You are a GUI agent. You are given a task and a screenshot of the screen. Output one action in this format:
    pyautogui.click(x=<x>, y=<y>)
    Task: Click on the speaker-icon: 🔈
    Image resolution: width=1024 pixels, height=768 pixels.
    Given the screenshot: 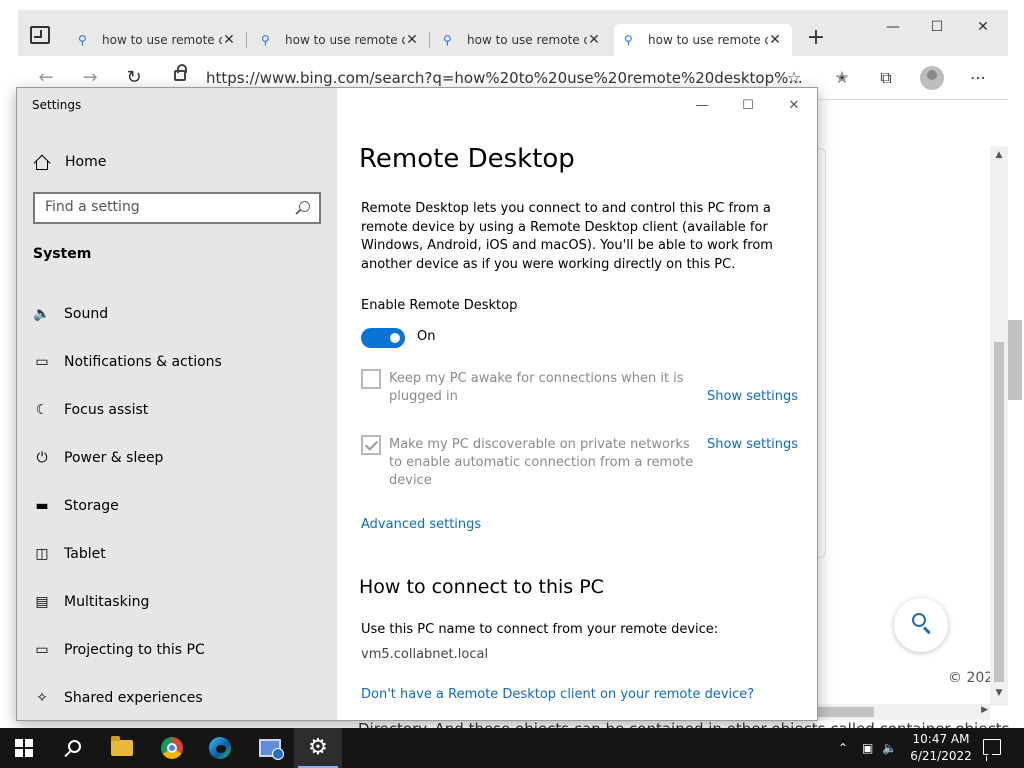 What is the action you would take?
    pyautogui.click(x=42, y=314)
    